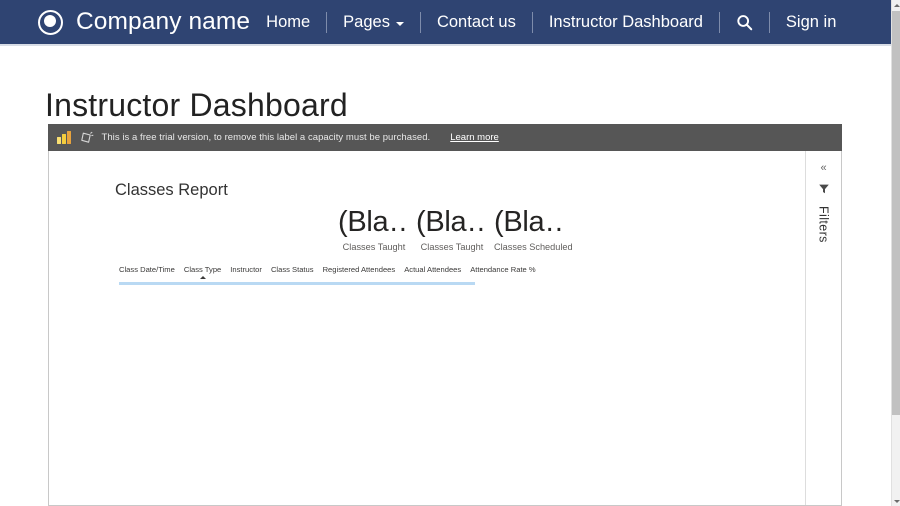 This screenshot has width=900, height=506. I want to click on learn-more-link: Learn more, so click(474, 137).